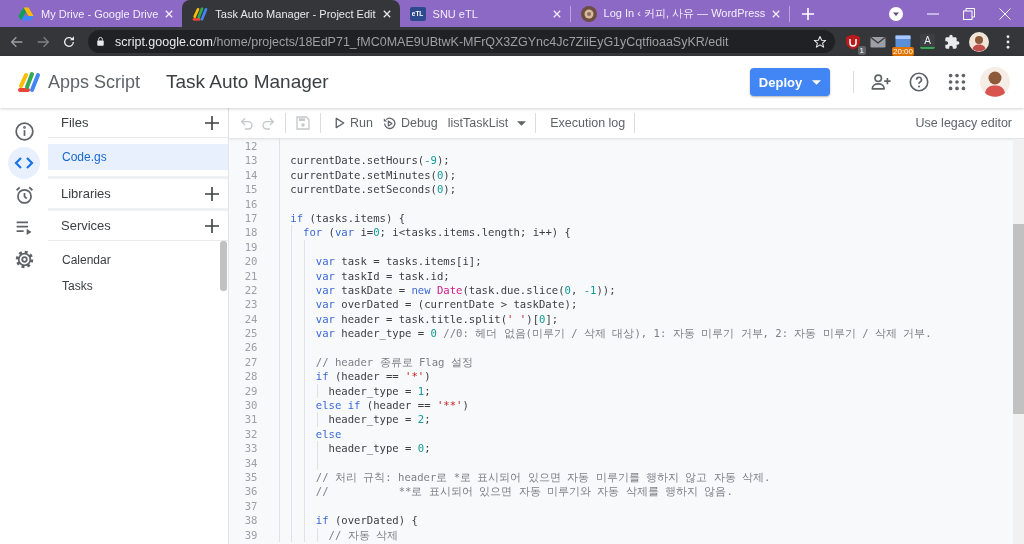 The image size is (1024, 544). What do you see at coordinates (291, 13) in the screenshot?
I see `browser-tab: Task Auto Manager - Project Edit` at bounding box center [291, 13].